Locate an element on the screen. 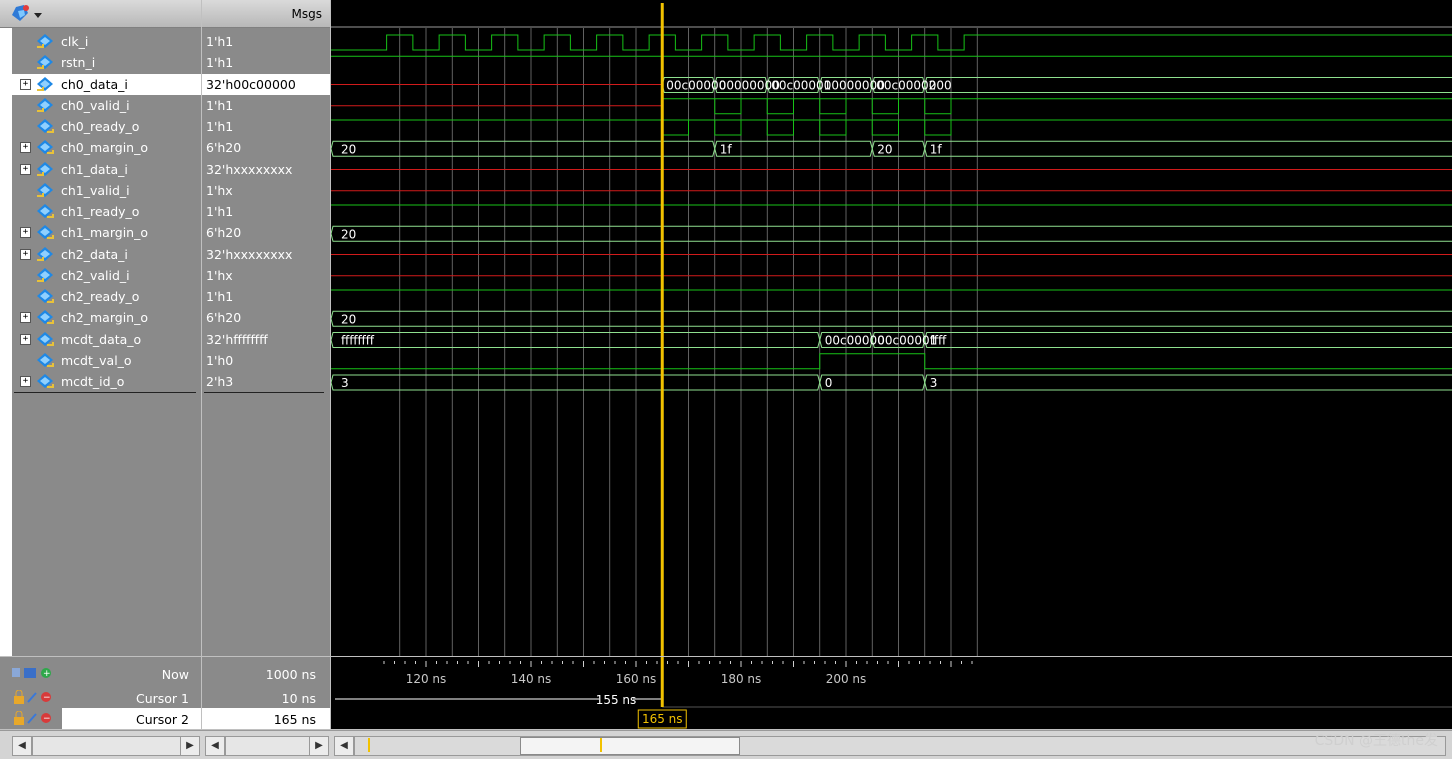 This screenshot has height=759, width=1452. input-icon is located at coordinates (45, 168).